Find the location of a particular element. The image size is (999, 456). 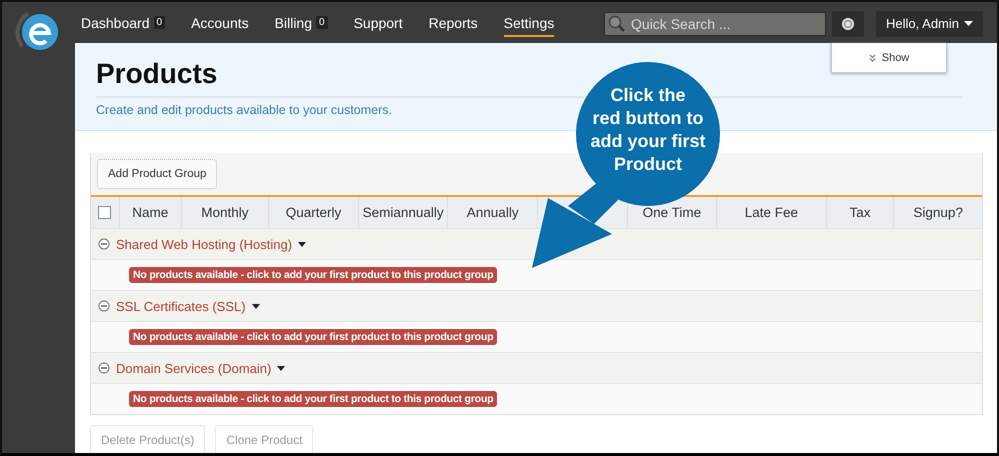

show-toggle: Show is located at coordinates (889, 58).